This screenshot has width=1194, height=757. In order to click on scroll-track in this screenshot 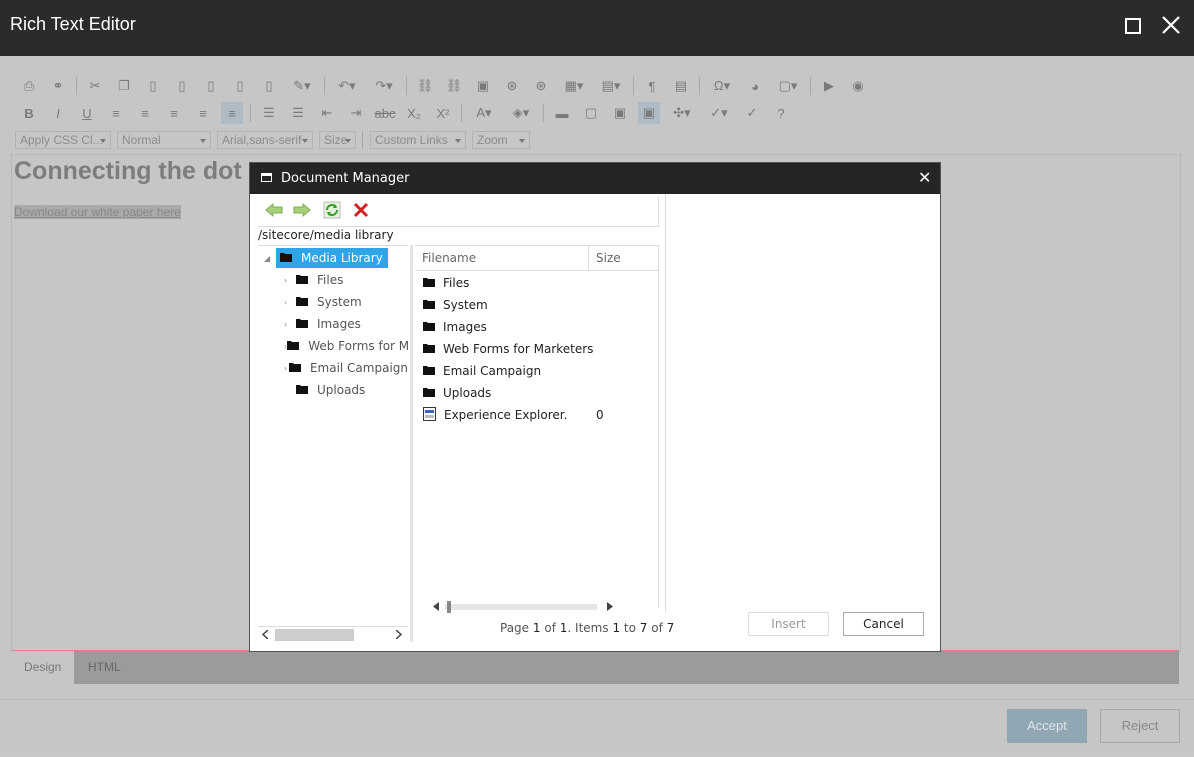, I will do `click(521, 607)`.